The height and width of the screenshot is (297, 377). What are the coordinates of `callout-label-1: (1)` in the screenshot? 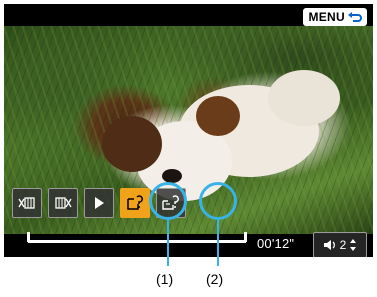 It's located at (165, 279).